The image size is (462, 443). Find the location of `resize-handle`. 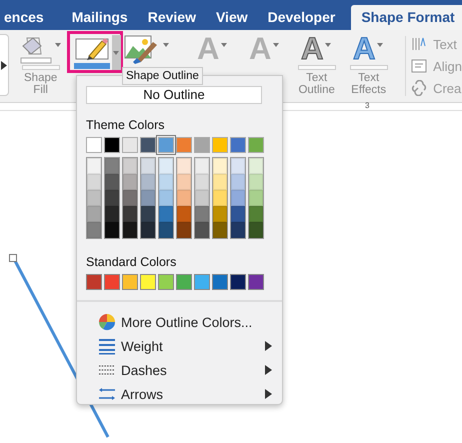

resize-handle is located at coordinates (13, 258).